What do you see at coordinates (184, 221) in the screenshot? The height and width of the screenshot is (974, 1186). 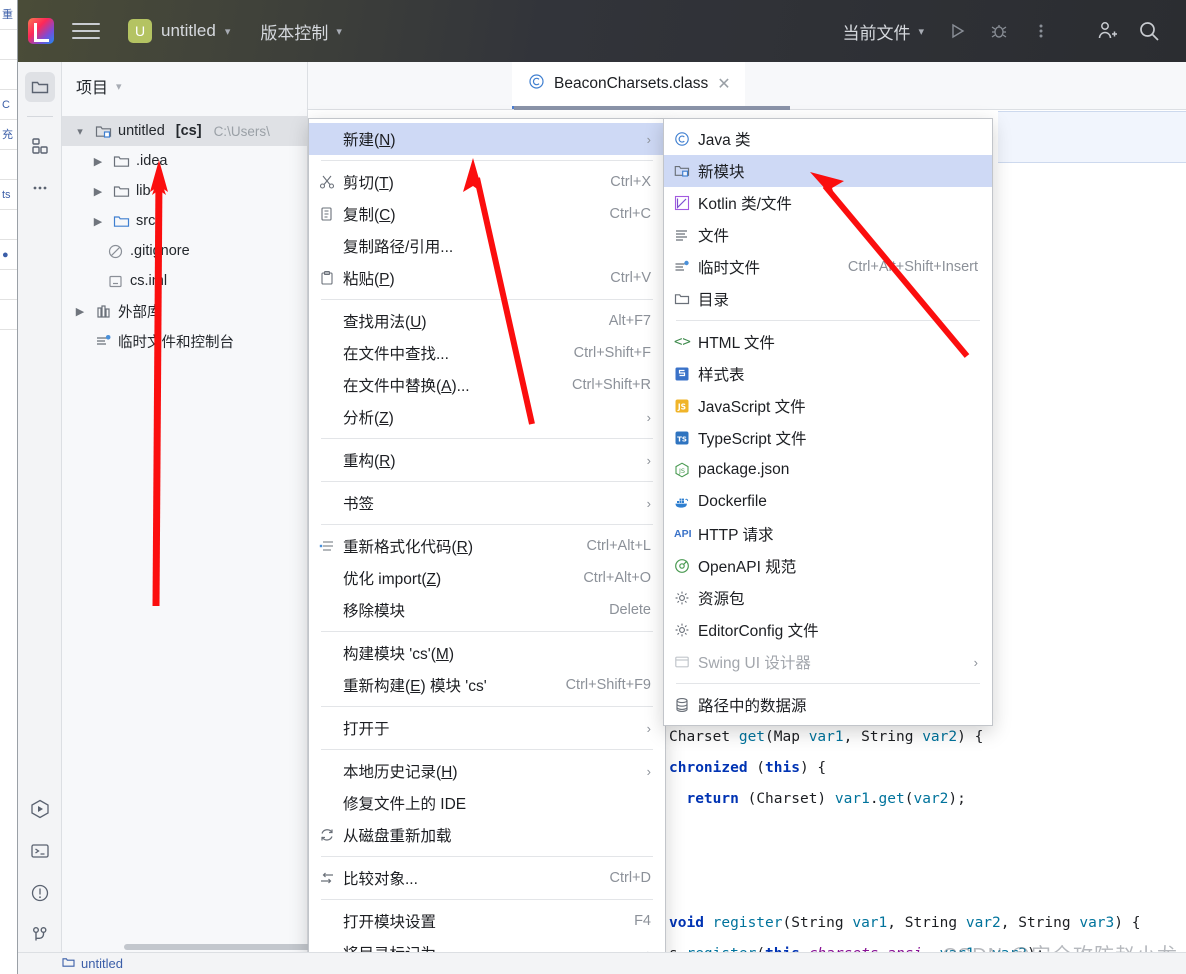 I see `tree-item-src: ▶ src` at bounding box center [184, 221].